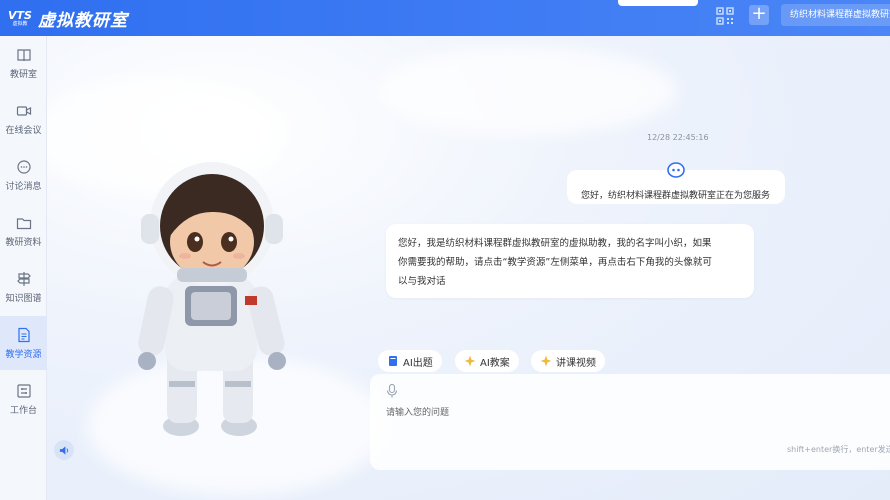 The width and height of the screenshot is (890, 500). I want to click on ai-lesson-plan-button: AI教案, so click(487, 361).